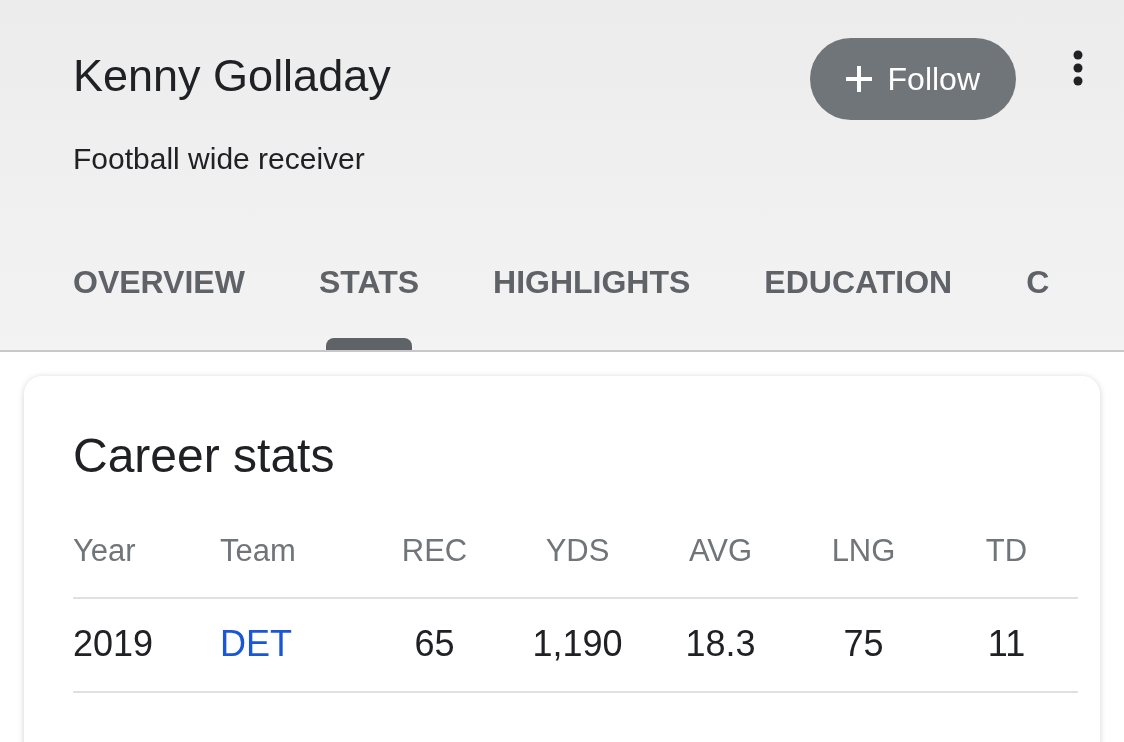 Image resolution: width=1124 pixels, height=742 pixels. Describe the element at coordinates (720, 643) in the screenshot. I see `table-cell: 18.3` at that location.